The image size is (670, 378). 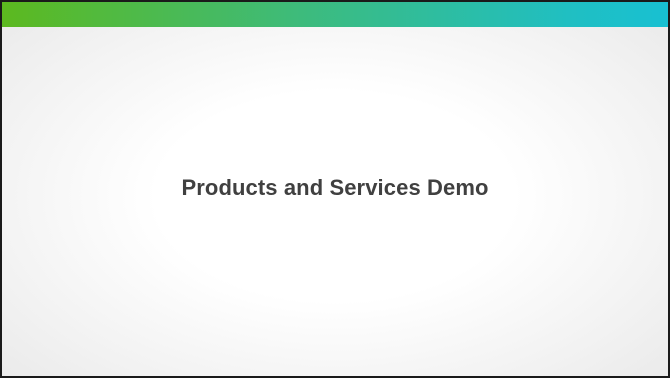 I want to click on slide-title: Products and Services Demo, so click(x=335, y=187).